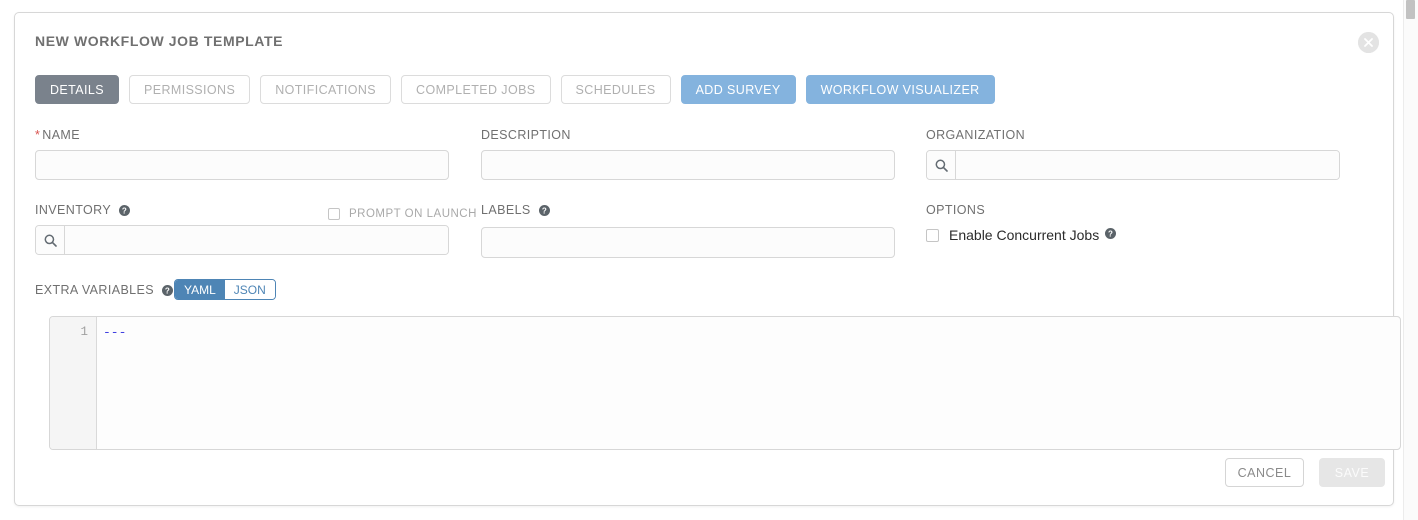  I want to click on name-label: * NAME, so click(57, 135).